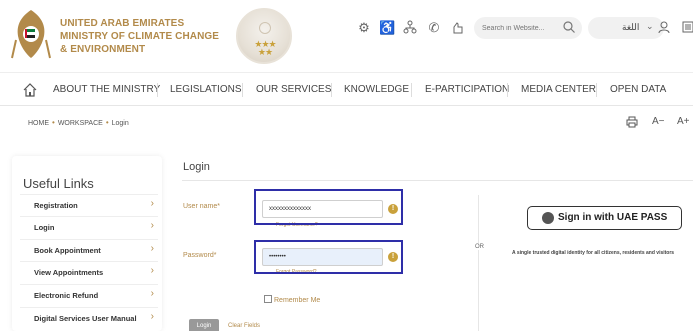 The width and height of the screenshot is (693, 331). I want to click on or-label: OR, so click(479, 247).